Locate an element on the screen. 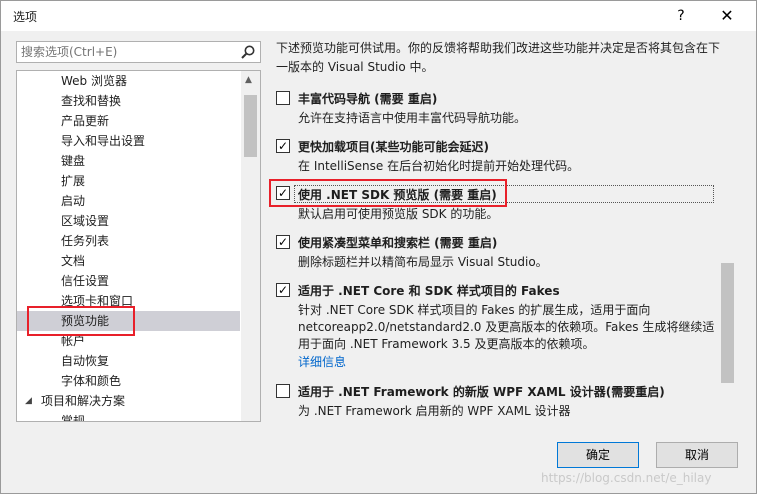 The height and width of the screenshot is (494, 757). tree-item-projects-solutions: ◢ 项目和解决方案 is located at coordinates (128, 401).